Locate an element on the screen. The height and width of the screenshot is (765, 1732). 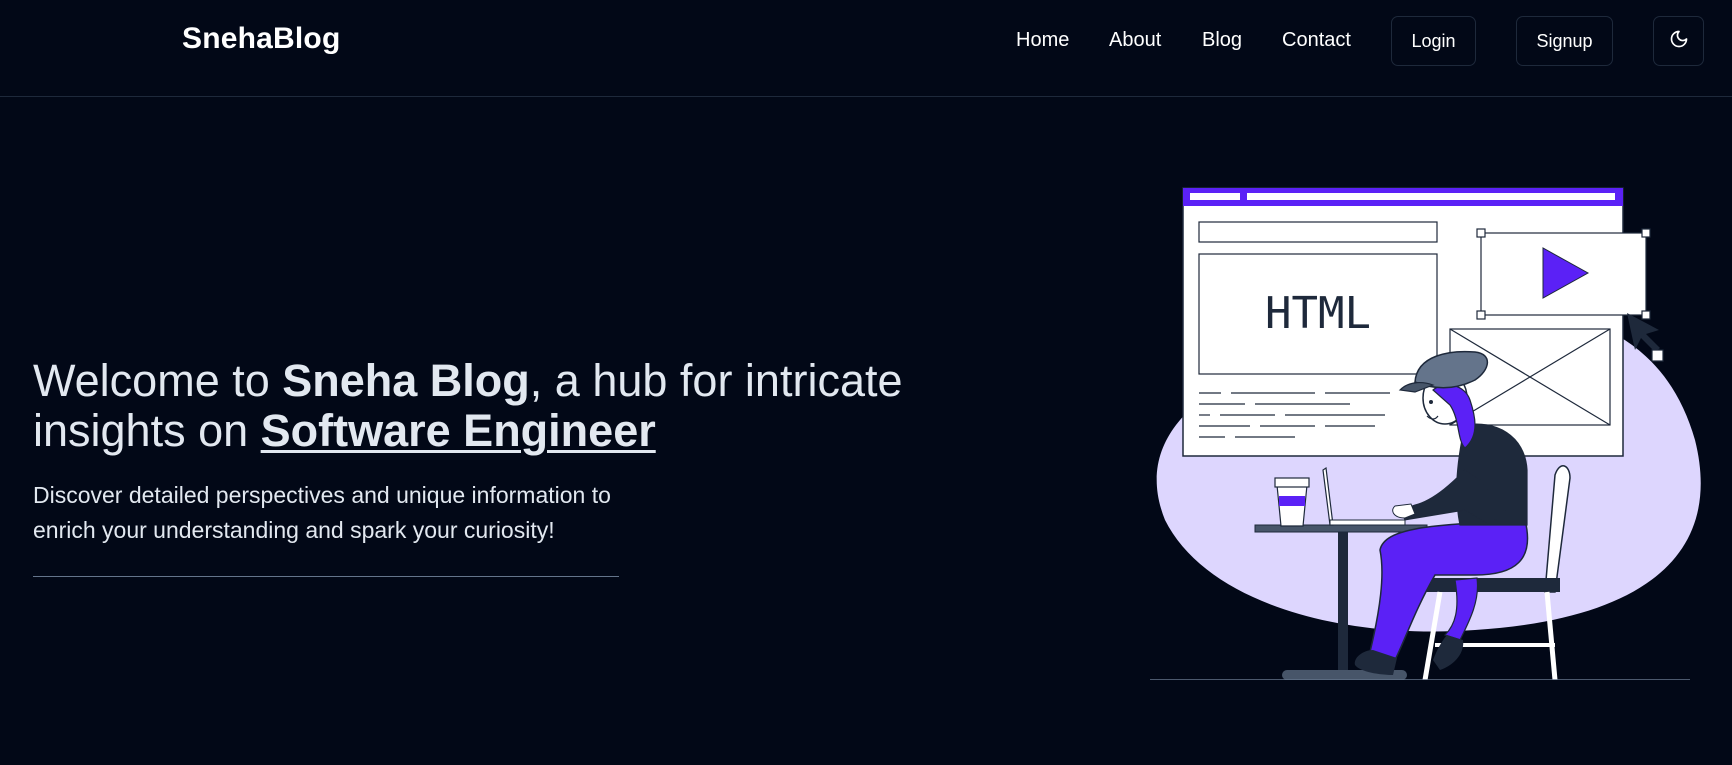
login-button: Login is located at coordinates (1433, 41).